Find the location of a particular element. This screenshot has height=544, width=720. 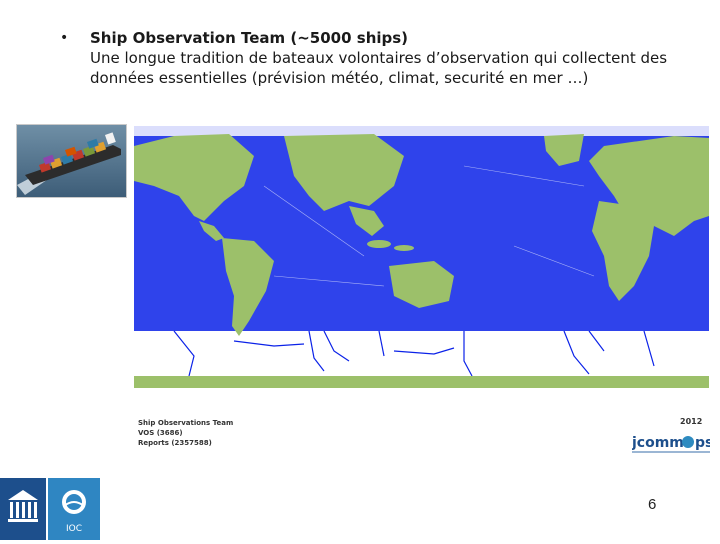

map-caption-line-2: VOS (3686) is located at coordinates (160, 433).